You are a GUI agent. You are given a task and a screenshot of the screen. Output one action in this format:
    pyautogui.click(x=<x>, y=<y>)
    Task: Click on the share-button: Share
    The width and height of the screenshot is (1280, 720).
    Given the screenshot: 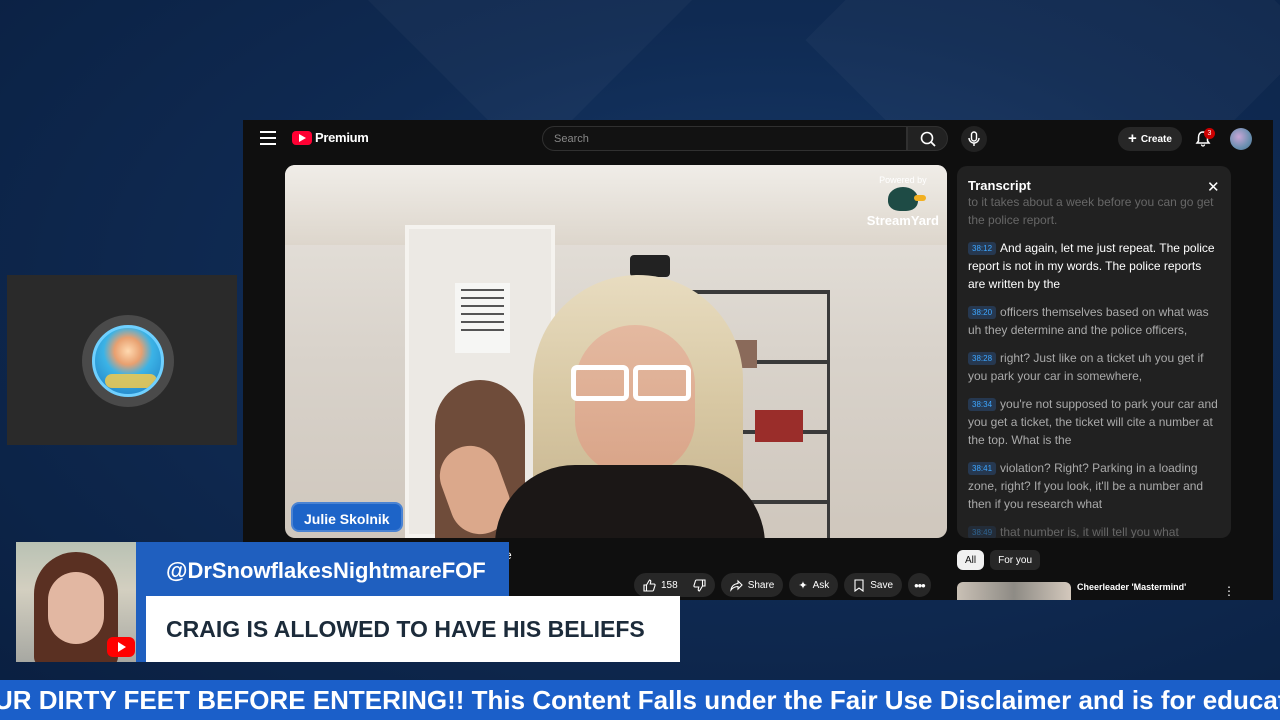 What is the action you would take?
    pyautogui.click(x=752, y=585)
    